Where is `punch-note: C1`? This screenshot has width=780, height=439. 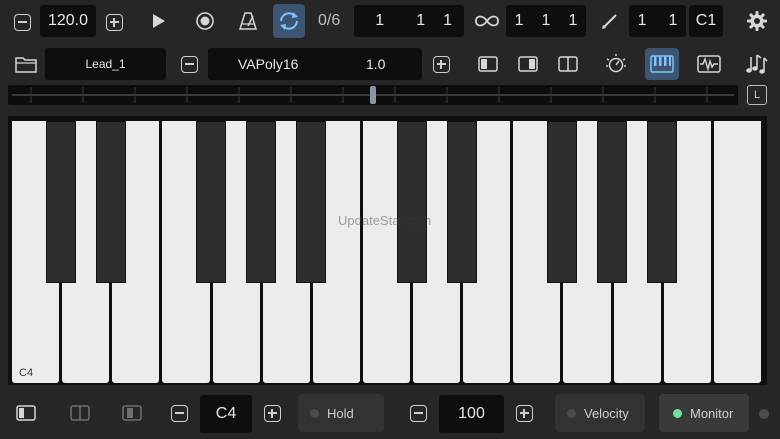
punch-note: C1 is located at coordinates (706, 20).